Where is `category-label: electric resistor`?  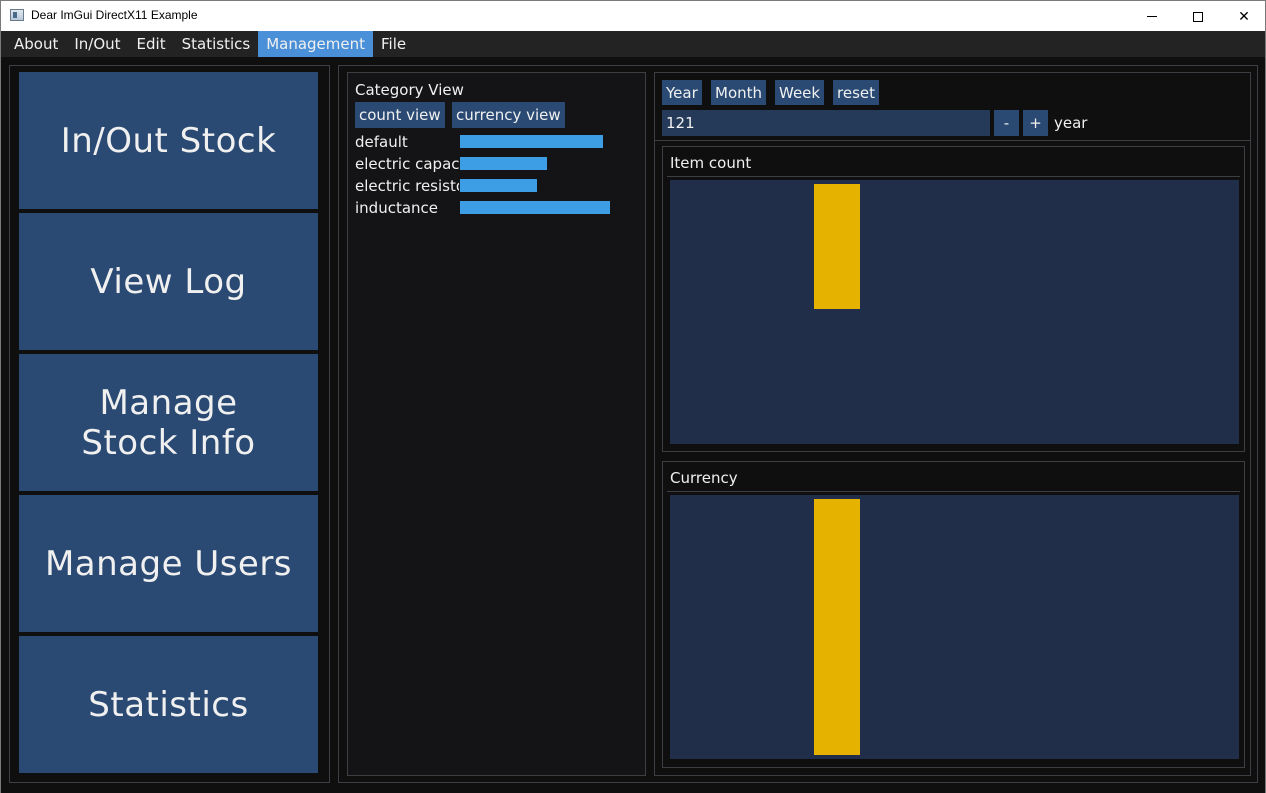
category-label: electric resistor is located at coordinates (407, 186).